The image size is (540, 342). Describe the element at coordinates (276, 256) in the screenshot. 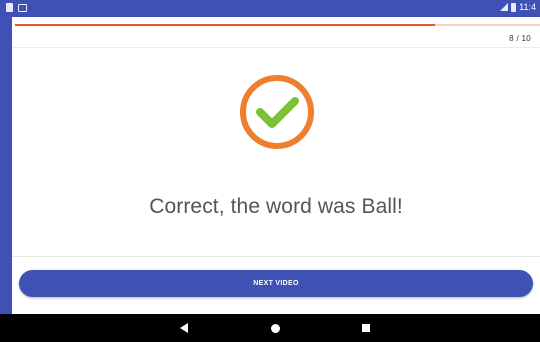

I see `bottom-divider` at that location.